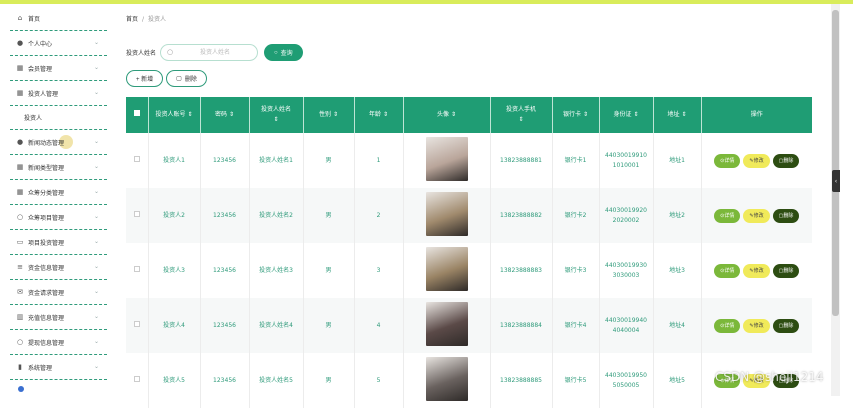 Image resolution: width=853 pixels, height=408 pixels. What do you see at coordinates (170, 52) in the screenshot?
I see `search-icon: ○` at bounding box center [170, 52].